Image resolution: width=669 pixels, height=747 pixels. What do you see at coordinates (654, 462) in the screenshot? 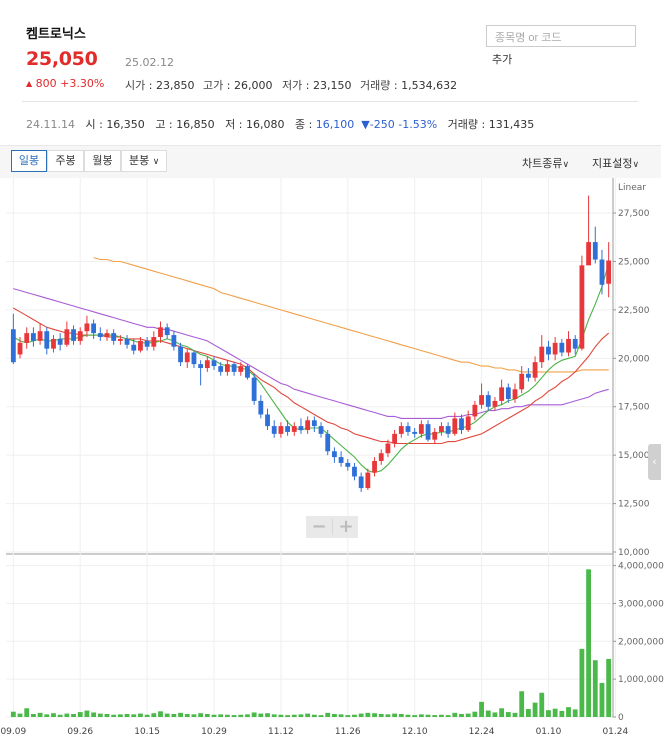
I see `panel-toggle-handle: ‹` at bounding box center [654, 462].